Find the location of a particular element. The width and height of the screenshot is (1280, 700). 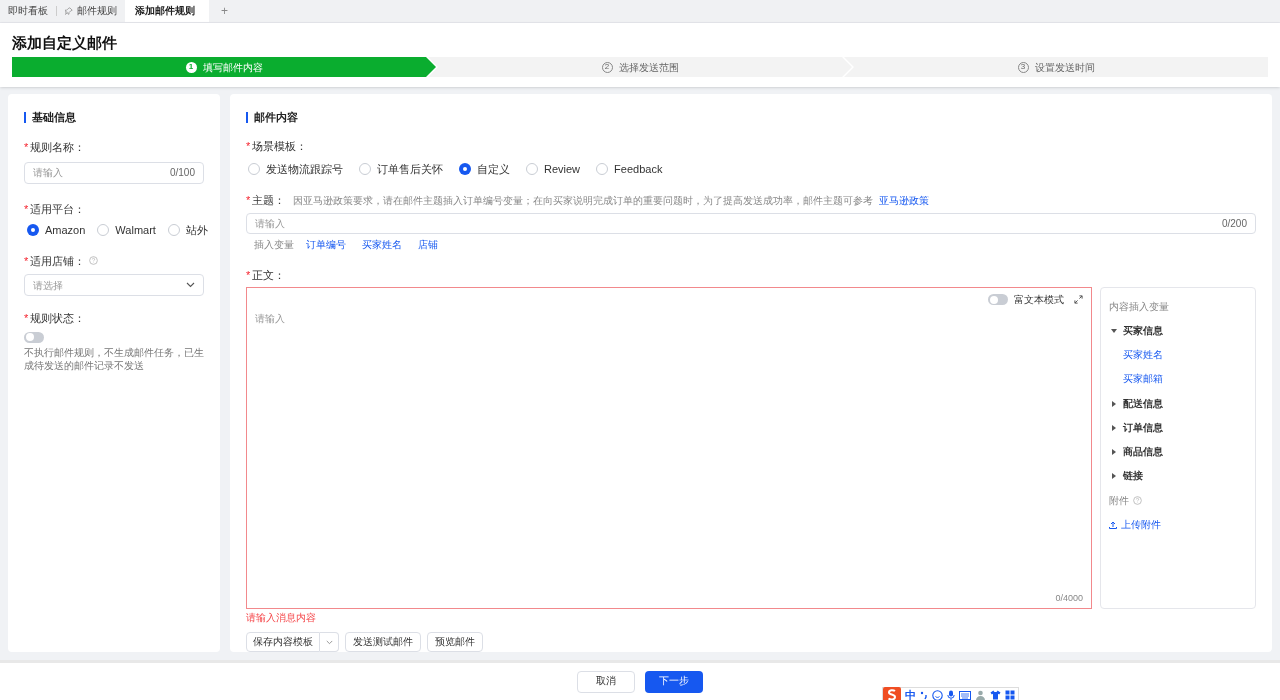

tree-item: 订单信息 is located at coordinates (1137, 428).